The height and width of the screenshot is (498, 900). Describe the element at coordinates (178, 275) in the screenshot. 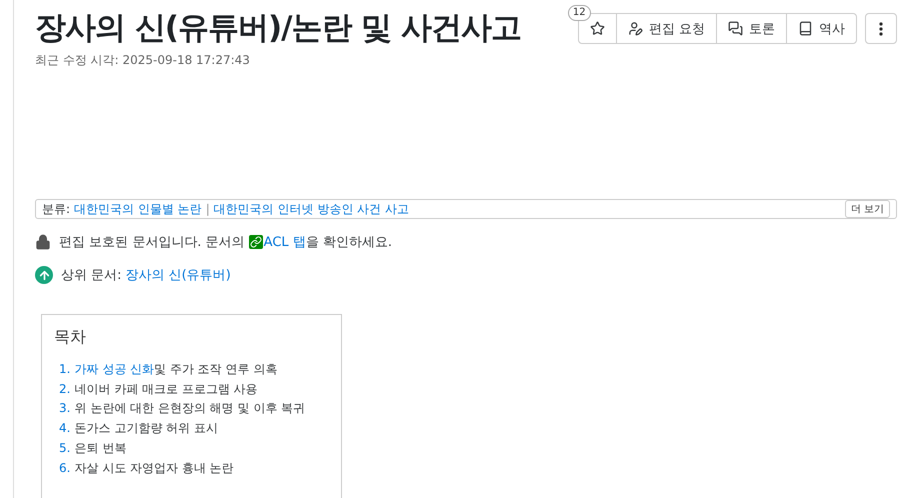

I see `parent-link: 장사의 신(유튜버)` at that location.